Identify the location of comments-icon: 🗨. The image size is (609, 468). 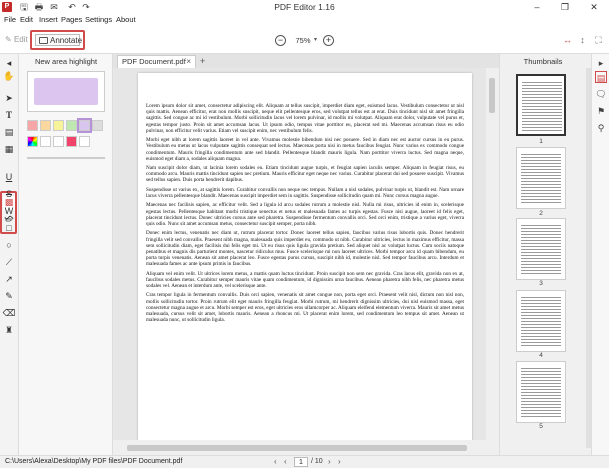
(601, 94).